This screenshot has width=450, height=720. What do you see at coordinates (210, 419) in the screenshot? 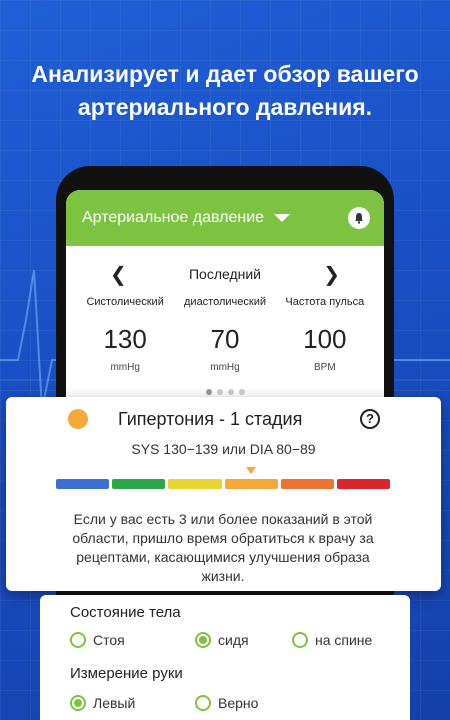
I see `stage-title: Гипертония - 1 стадия` at bounding box center [210, 419].